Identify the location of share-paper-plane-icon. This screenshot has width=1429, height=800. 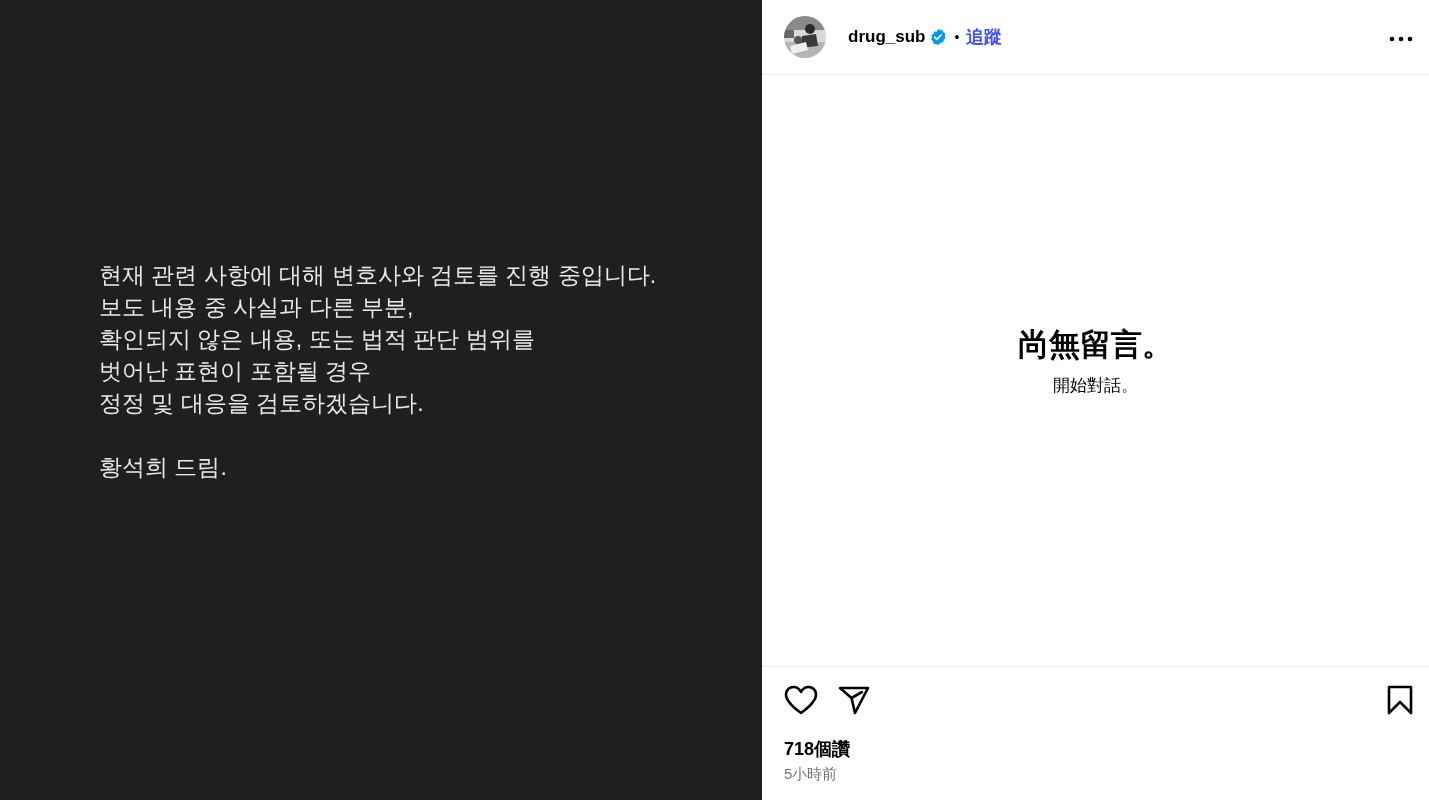
(854, 700).